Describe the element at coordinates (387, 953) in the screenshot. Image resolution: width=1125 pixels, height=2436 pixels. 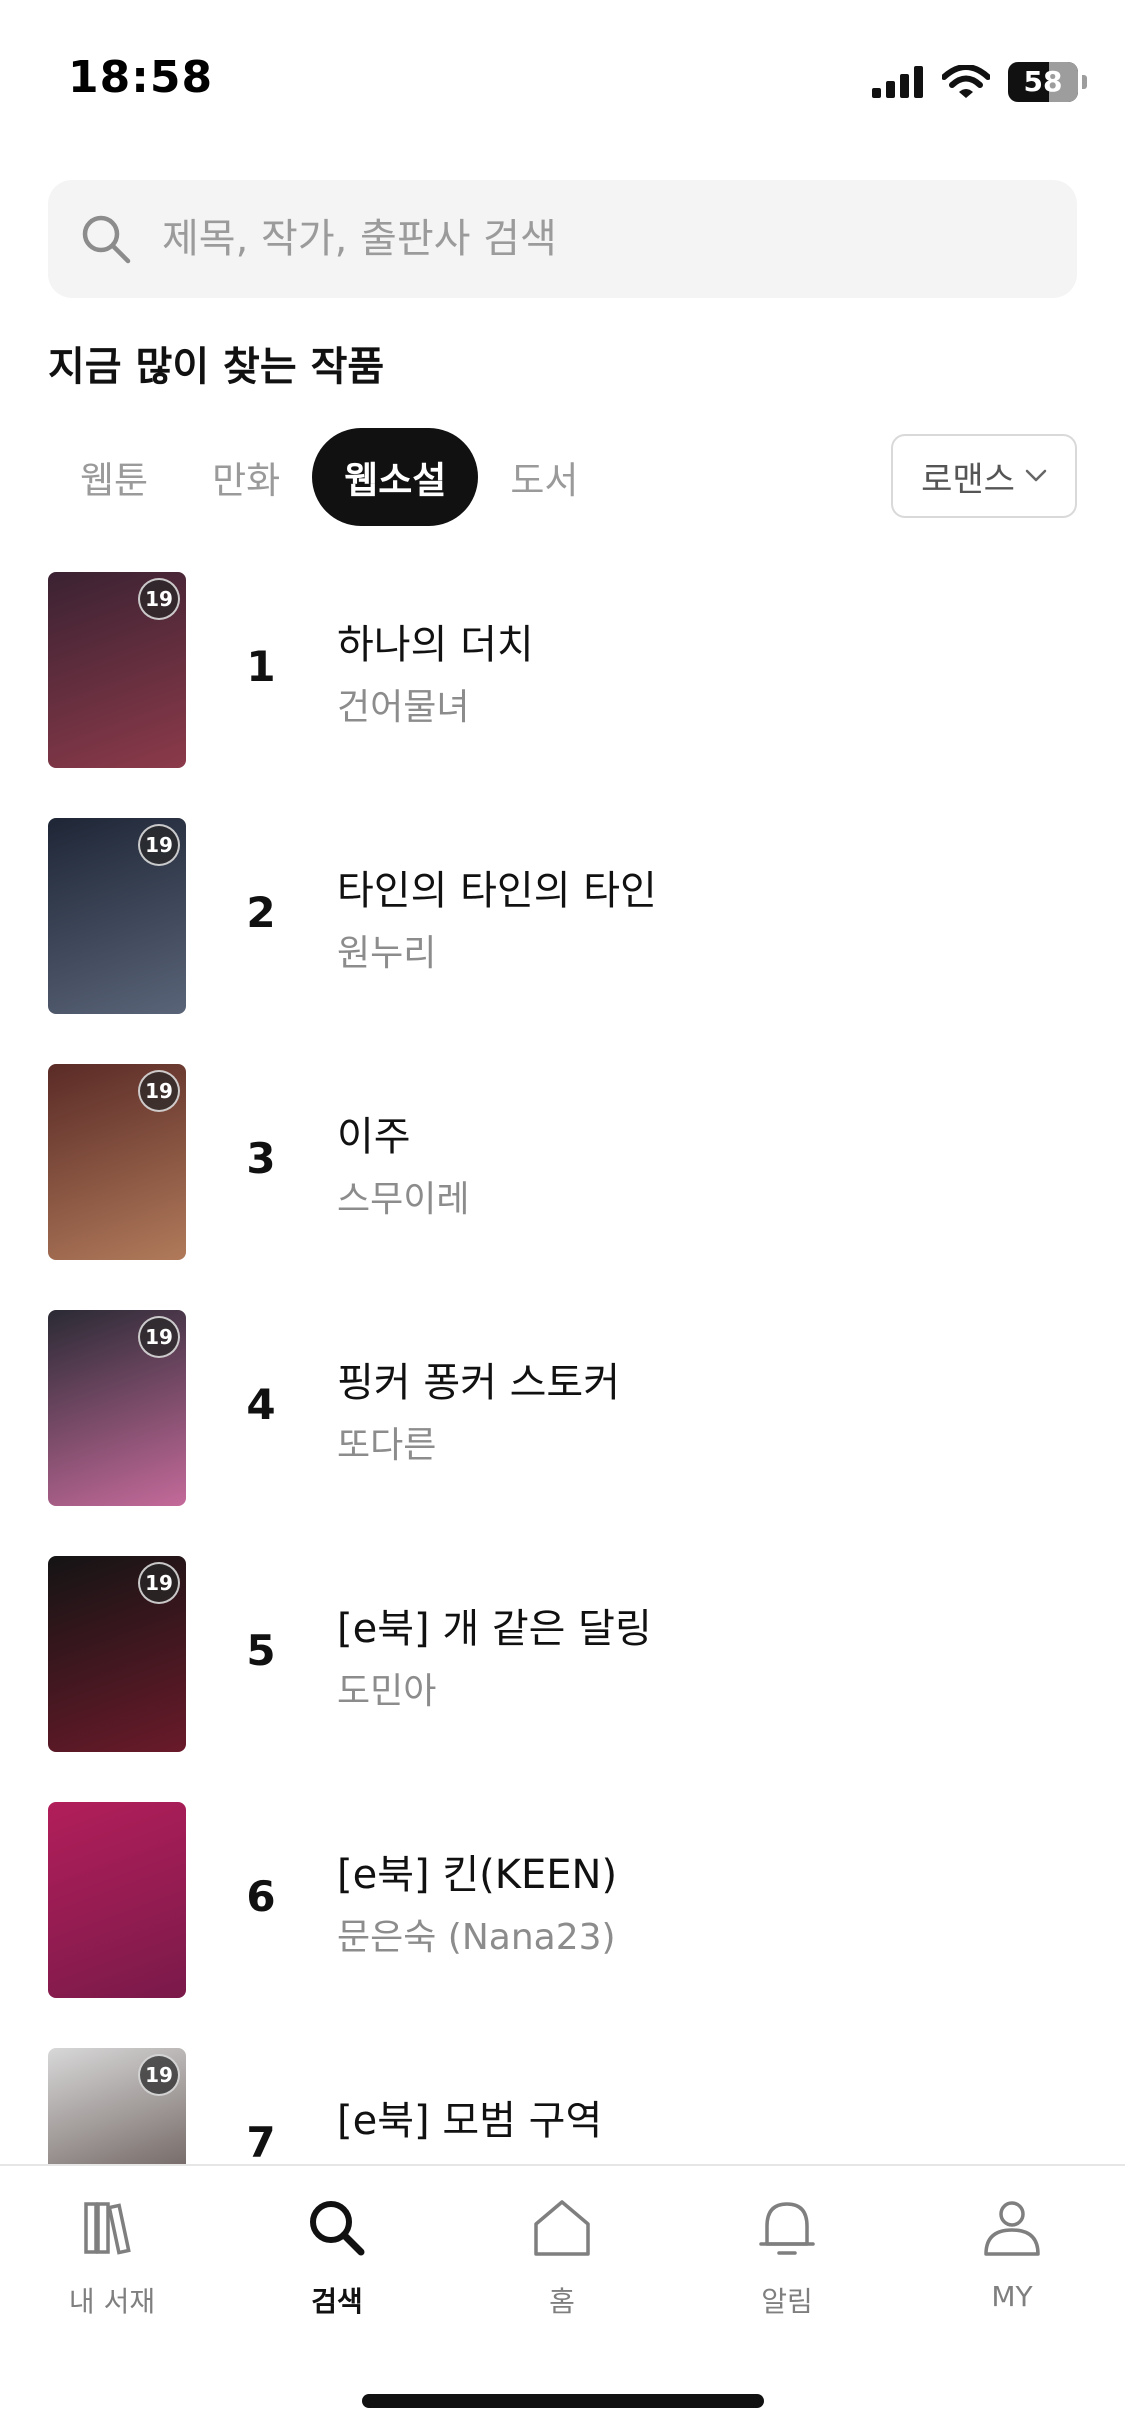
I see `book-author: 원누리` at that location.